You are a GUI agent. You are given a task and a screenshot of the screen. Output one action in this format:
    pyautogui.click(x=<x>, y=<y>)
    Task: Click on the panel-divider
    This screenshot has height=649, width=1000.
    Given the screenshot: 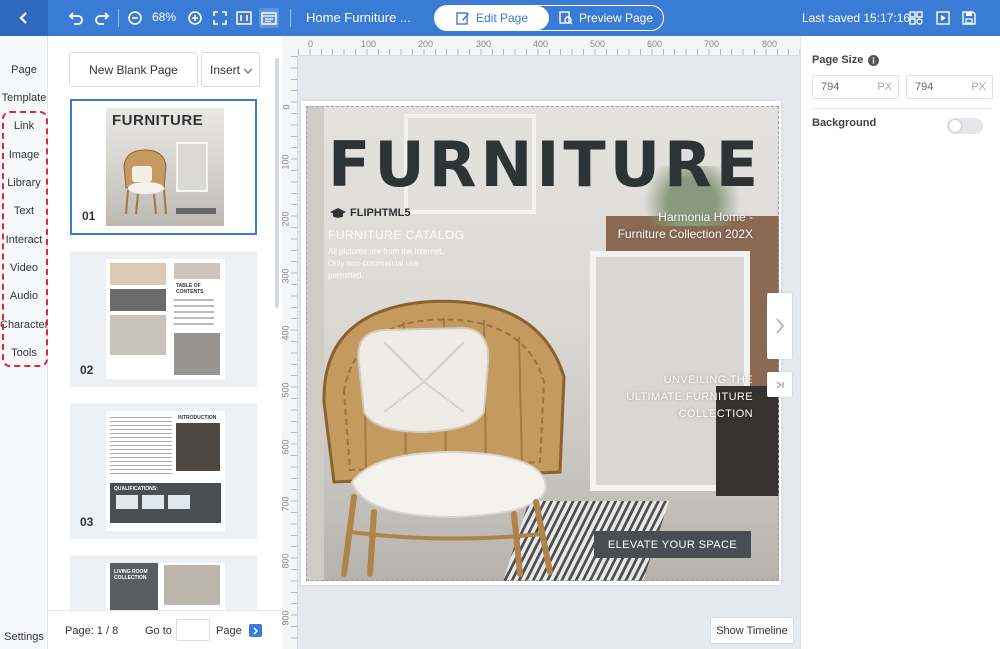 What is the action you would take?
    pyautogui.click(x=902, y=108)
    